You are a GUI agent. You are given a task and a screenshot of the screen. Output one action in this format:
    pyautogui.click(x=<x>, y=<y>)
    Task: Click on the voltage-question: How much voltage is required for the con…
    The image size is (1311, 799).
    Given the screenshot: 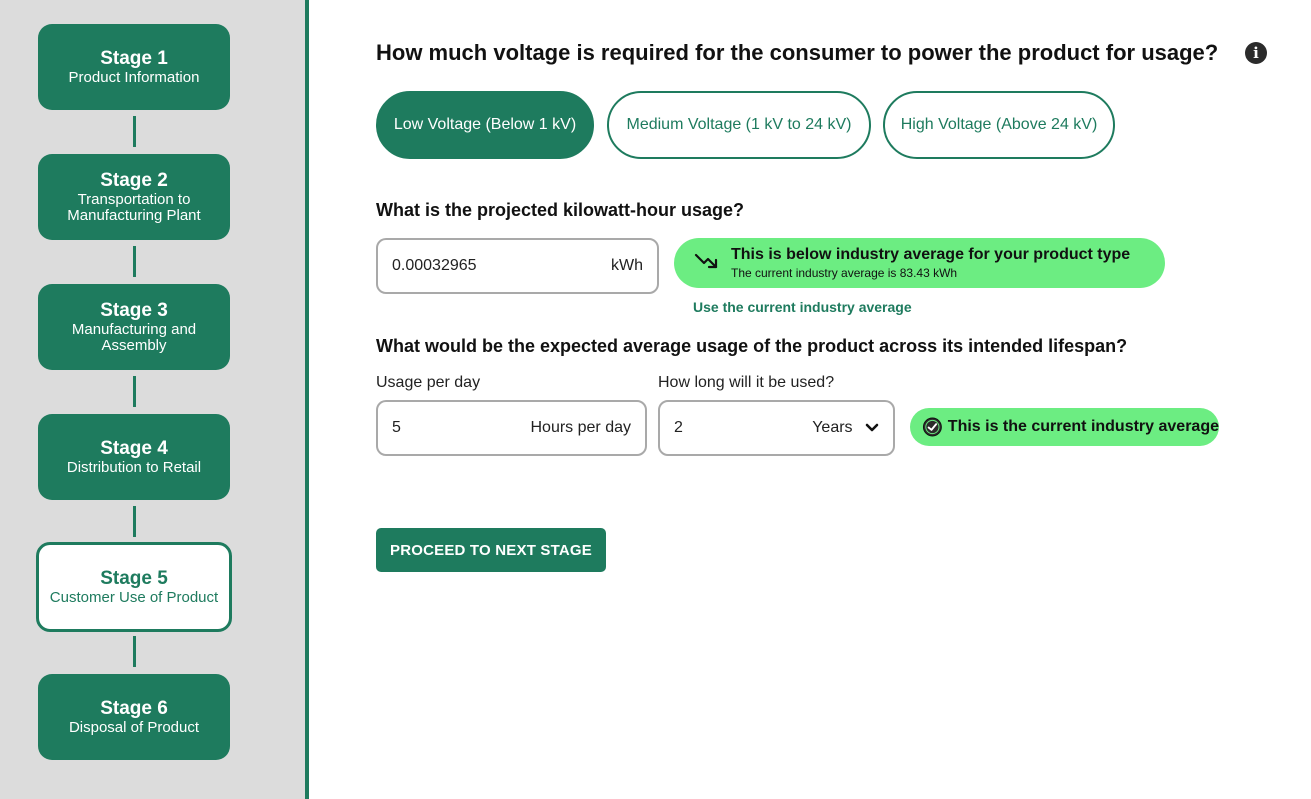 What is the action you would take?
    pyautogui.click(x=797, y=52)
    